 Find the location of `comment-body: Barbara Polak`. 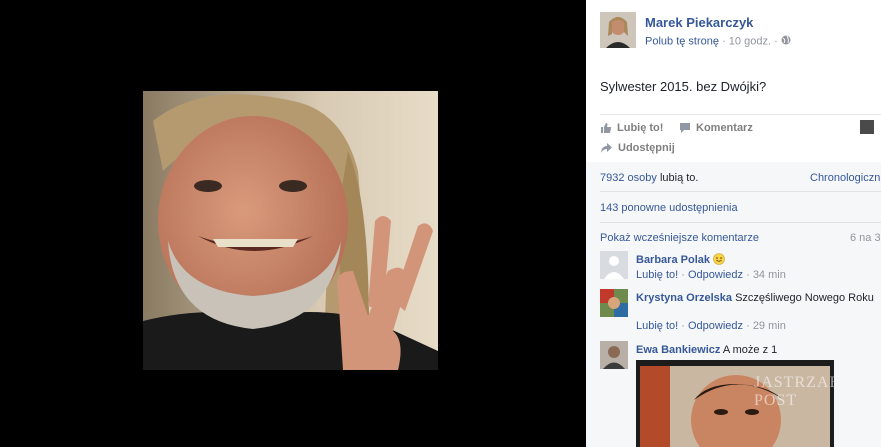

comment-body: Barbara Polak is located at coordinates (756, 261).